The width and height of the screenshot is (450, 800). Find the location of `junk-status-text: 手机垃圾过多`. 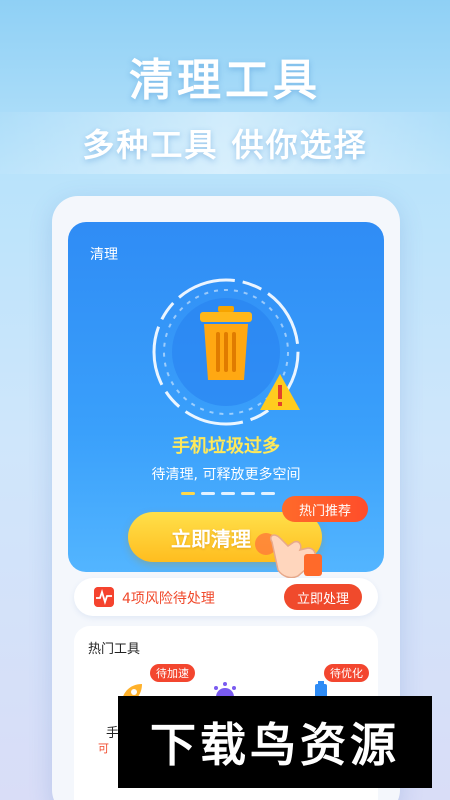

junk-status-text: 手机垃圾过多 is located at coordinates (226, 446).